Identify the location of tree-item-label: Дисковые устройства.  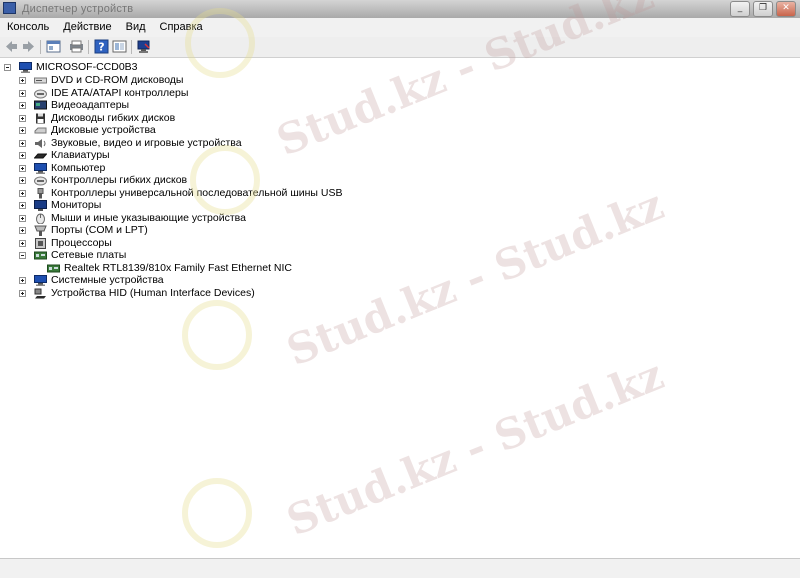
(103, 130).